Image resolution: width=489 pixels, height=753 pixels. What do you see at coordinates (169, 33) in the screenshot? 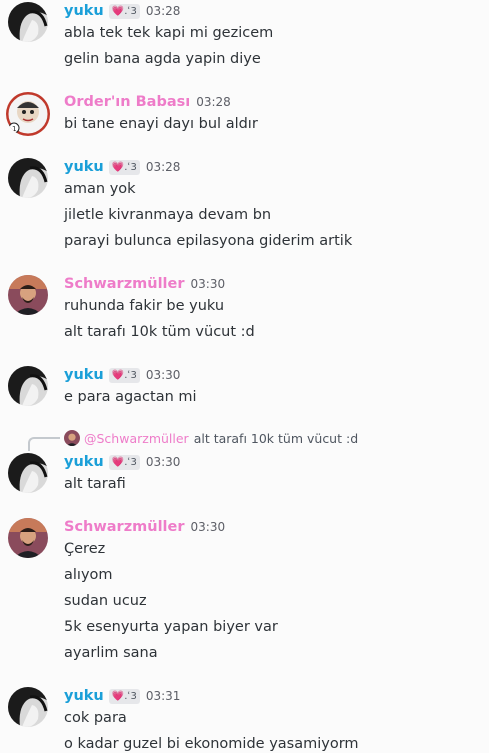
I see `message-text: abla tek tek kapi mi gezicem` at bounding box center [169, 33].